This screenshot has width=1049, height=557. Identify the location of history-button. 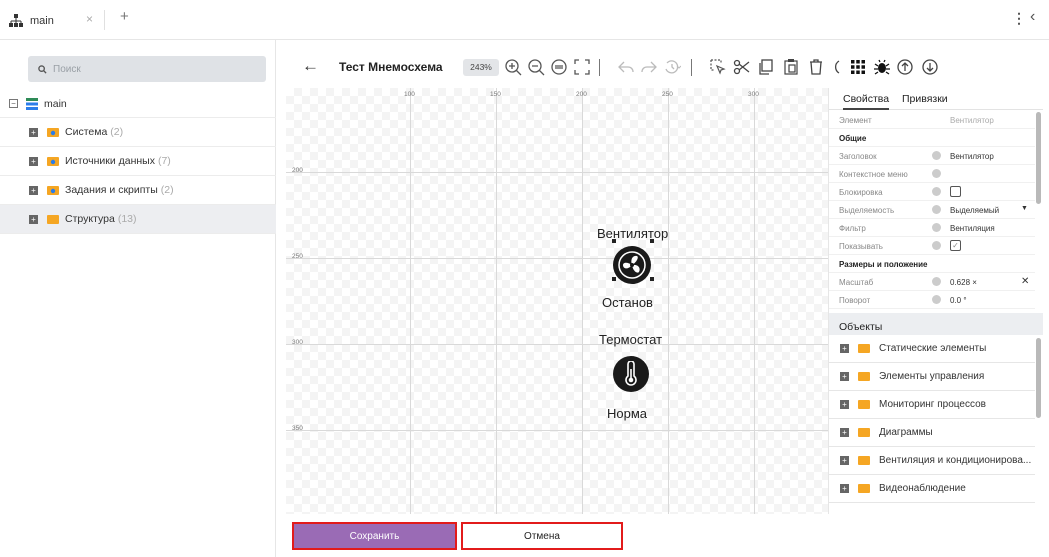
(672, 67).